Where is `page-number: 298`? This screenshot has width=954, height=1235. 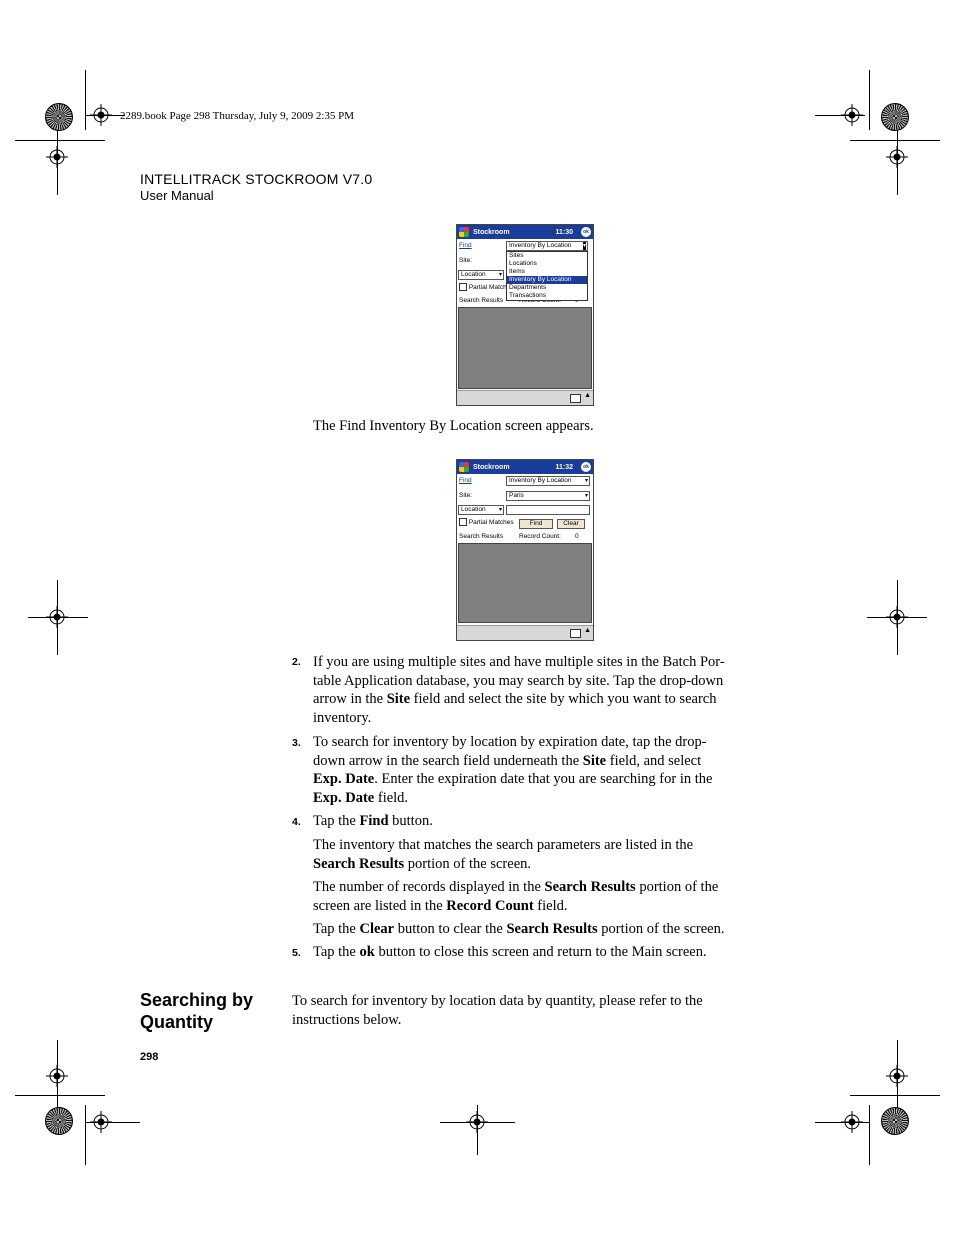 page-number: 298 is located at coordinates (149, 1057).